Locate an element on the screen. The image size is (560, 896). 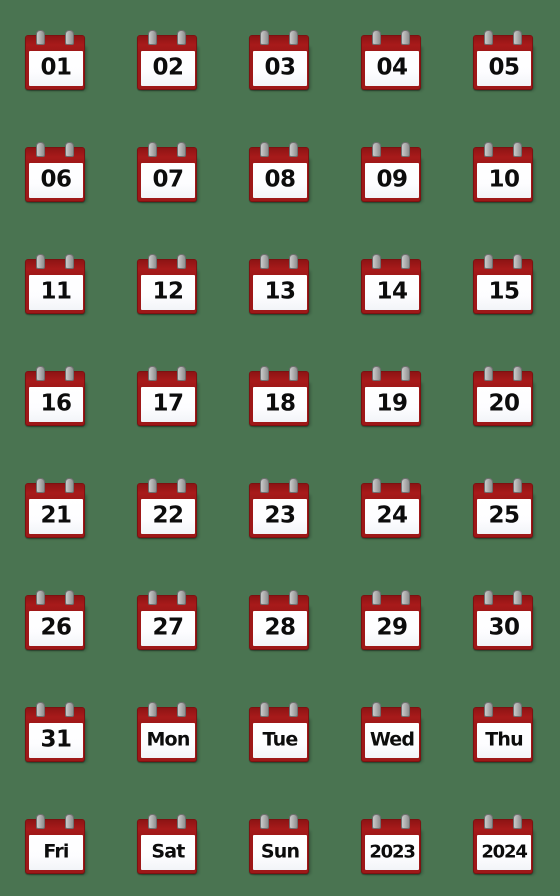
grid-cell: 15 is located at coordinates (504, 298).